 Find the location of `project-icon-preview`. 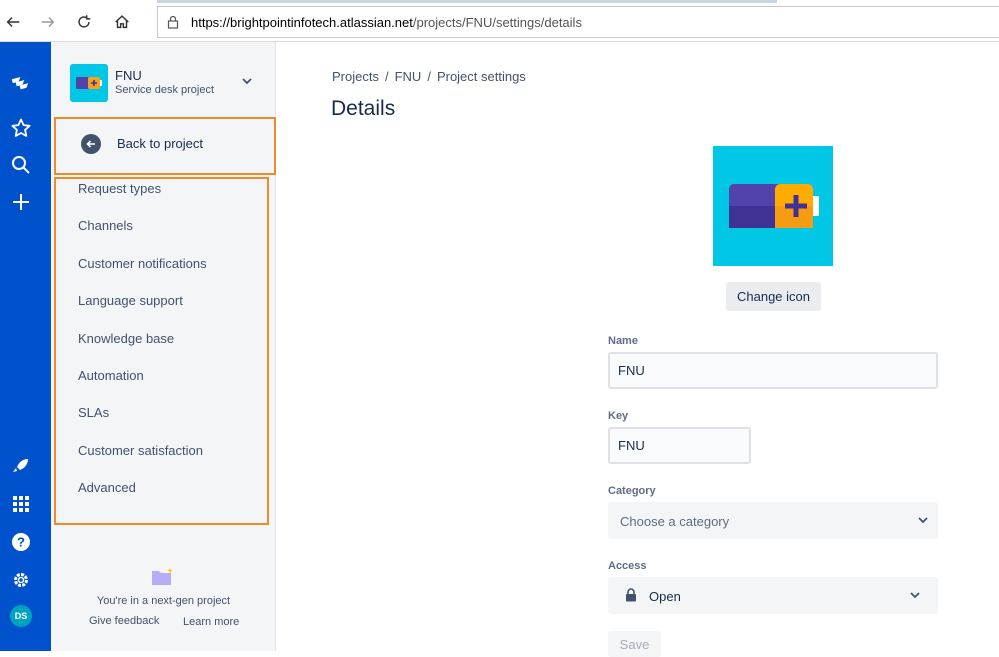

project-icon-preview is located at coordinates (773, 206).